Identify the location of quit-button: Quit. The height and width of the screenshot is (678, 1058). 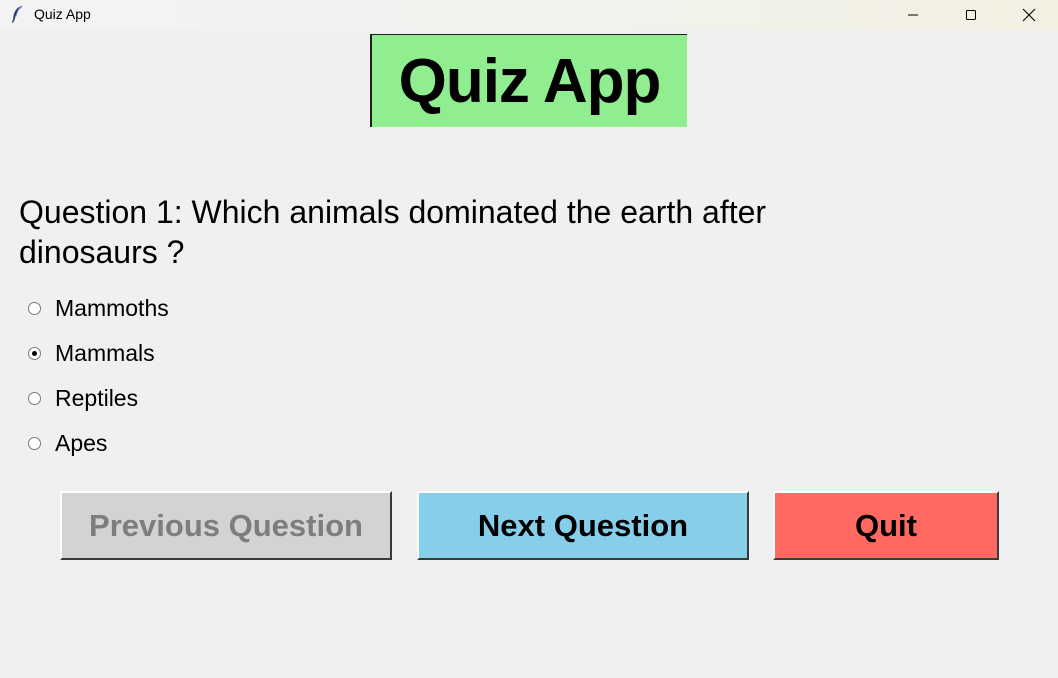
(886, 525).